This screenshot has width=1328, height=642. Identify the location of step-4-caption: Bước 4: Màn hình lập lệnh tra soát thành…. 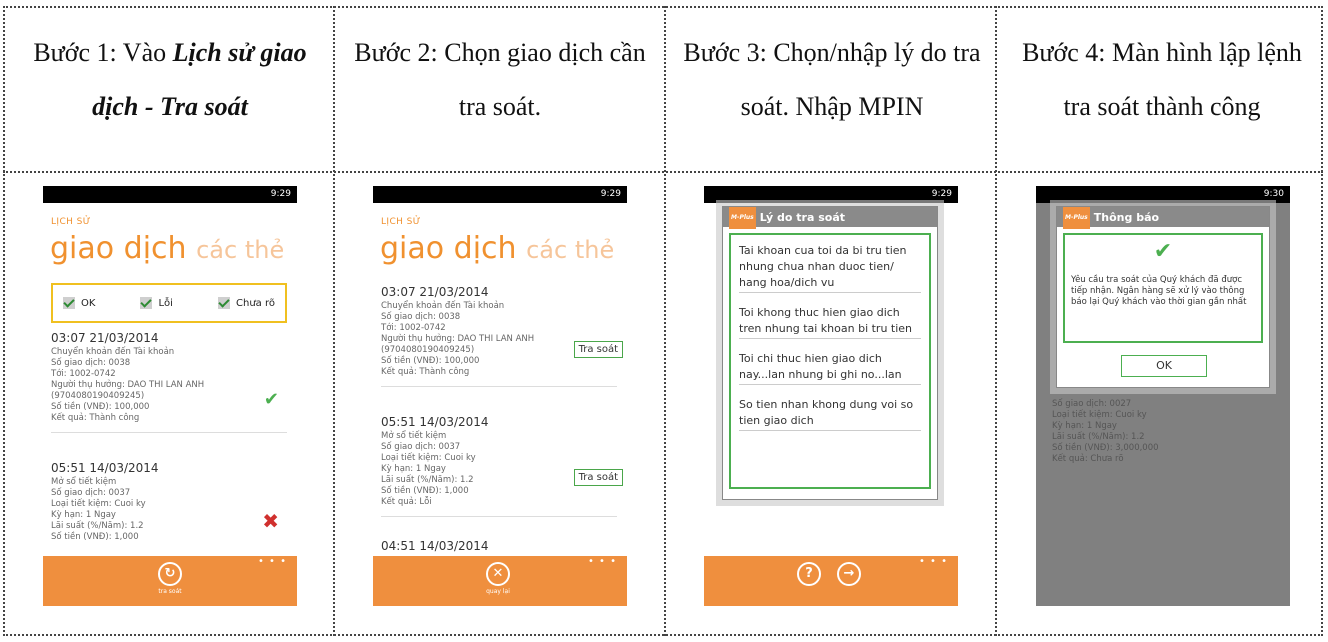
(1162, 79).